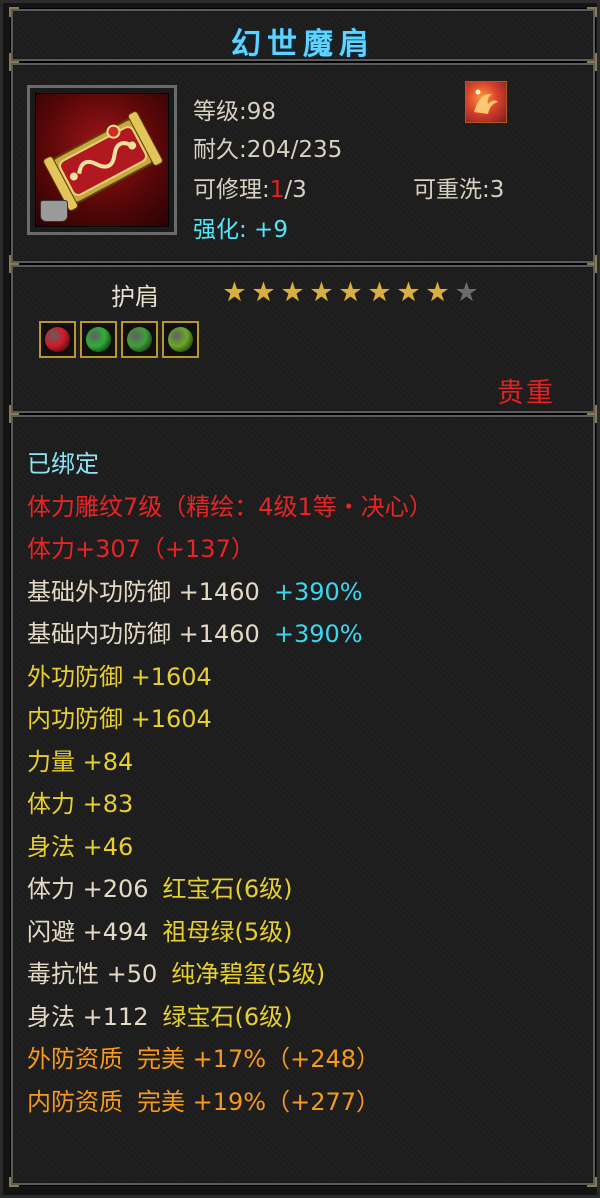  I want to click on attribute-text: 身法 +46, so click(80, 846).